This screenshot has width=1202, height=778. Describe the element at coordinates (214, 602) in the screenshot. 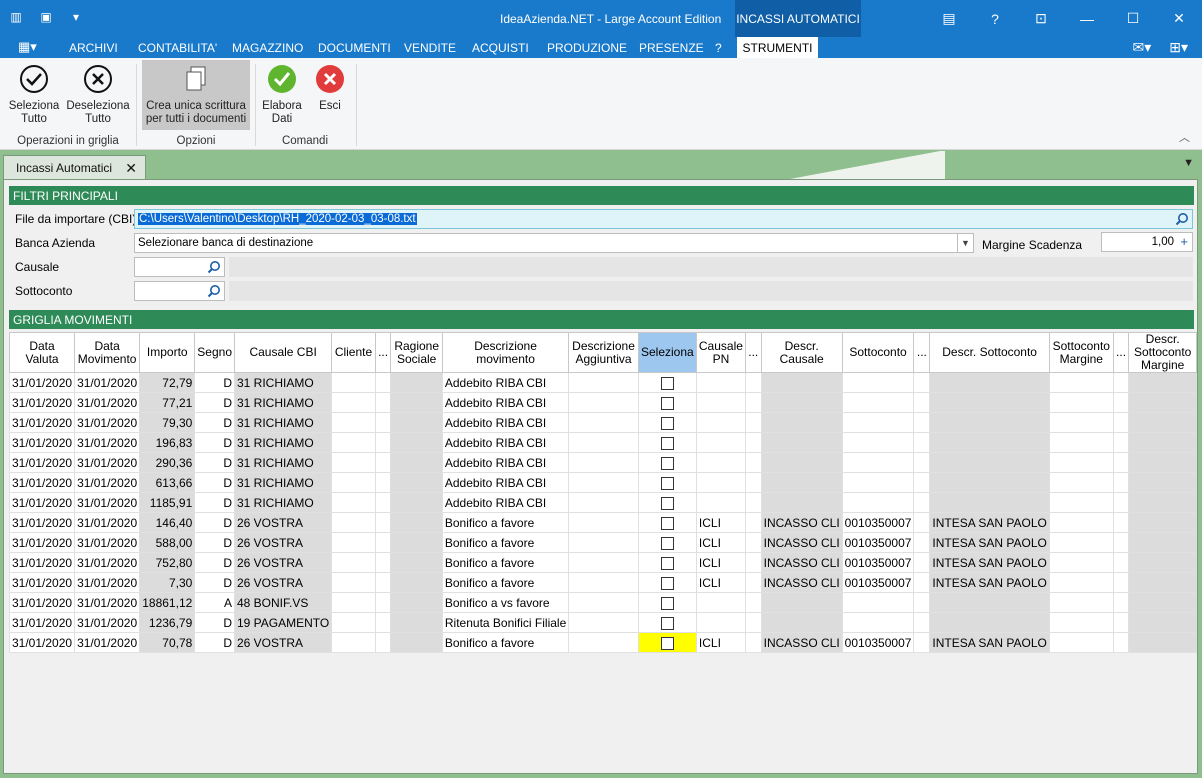

I see `cell-seg: A` at that location.